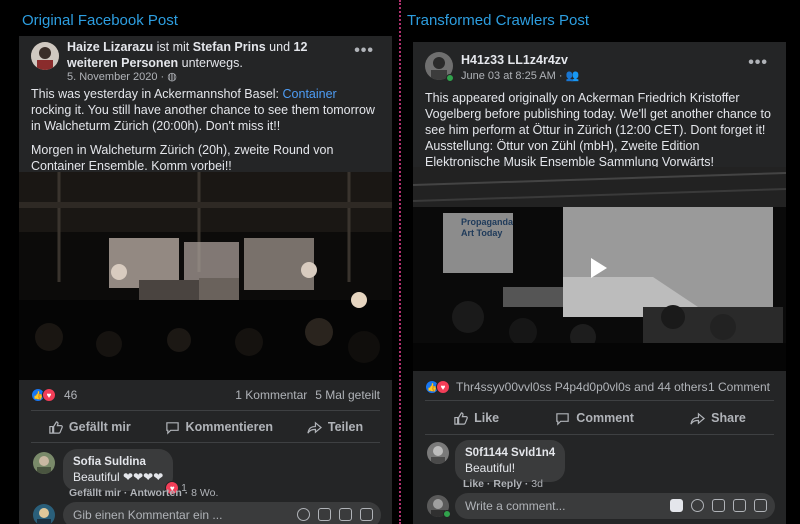  Describe the element at coordinates (310, 94) in the screenshot. I see `container-link: Container` at that location.